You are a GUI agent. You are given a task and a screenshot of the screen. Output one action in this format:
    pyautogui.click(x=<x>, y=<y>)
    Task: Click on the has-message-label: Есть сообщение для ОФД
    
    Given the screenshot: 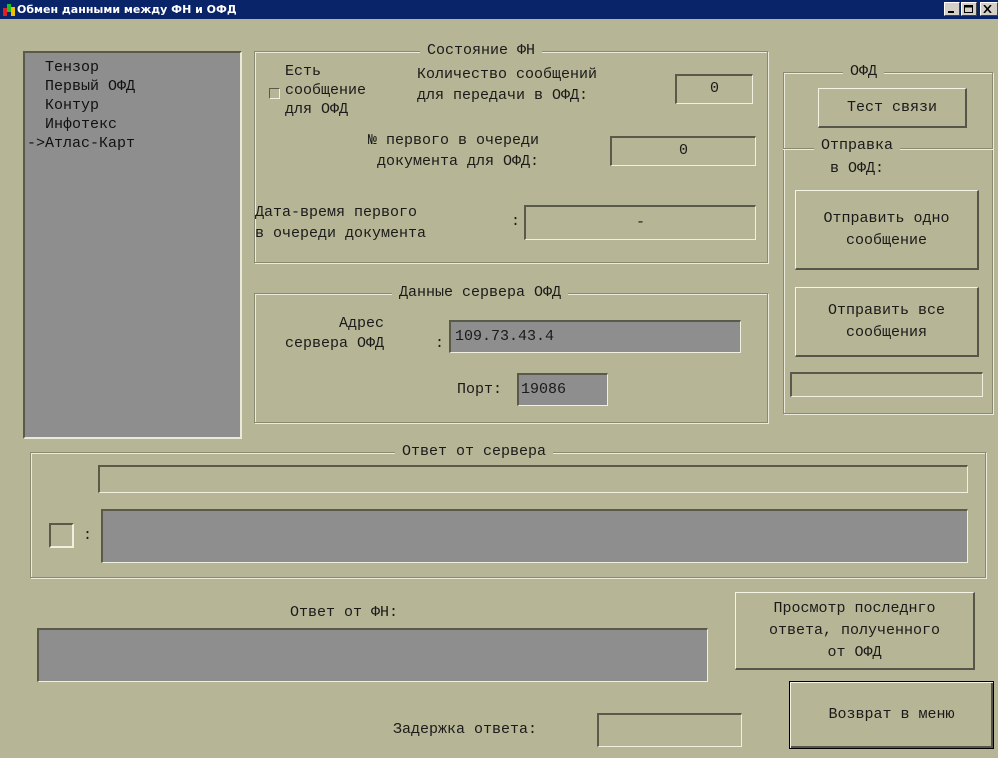 What is the action you would take?
    pyautogui.click(x=326, y=90)
    